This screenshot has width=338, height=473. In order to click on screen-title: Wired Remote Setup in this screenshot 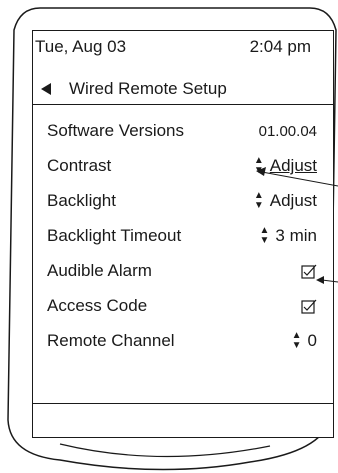, I will do `click(134, 89)`.